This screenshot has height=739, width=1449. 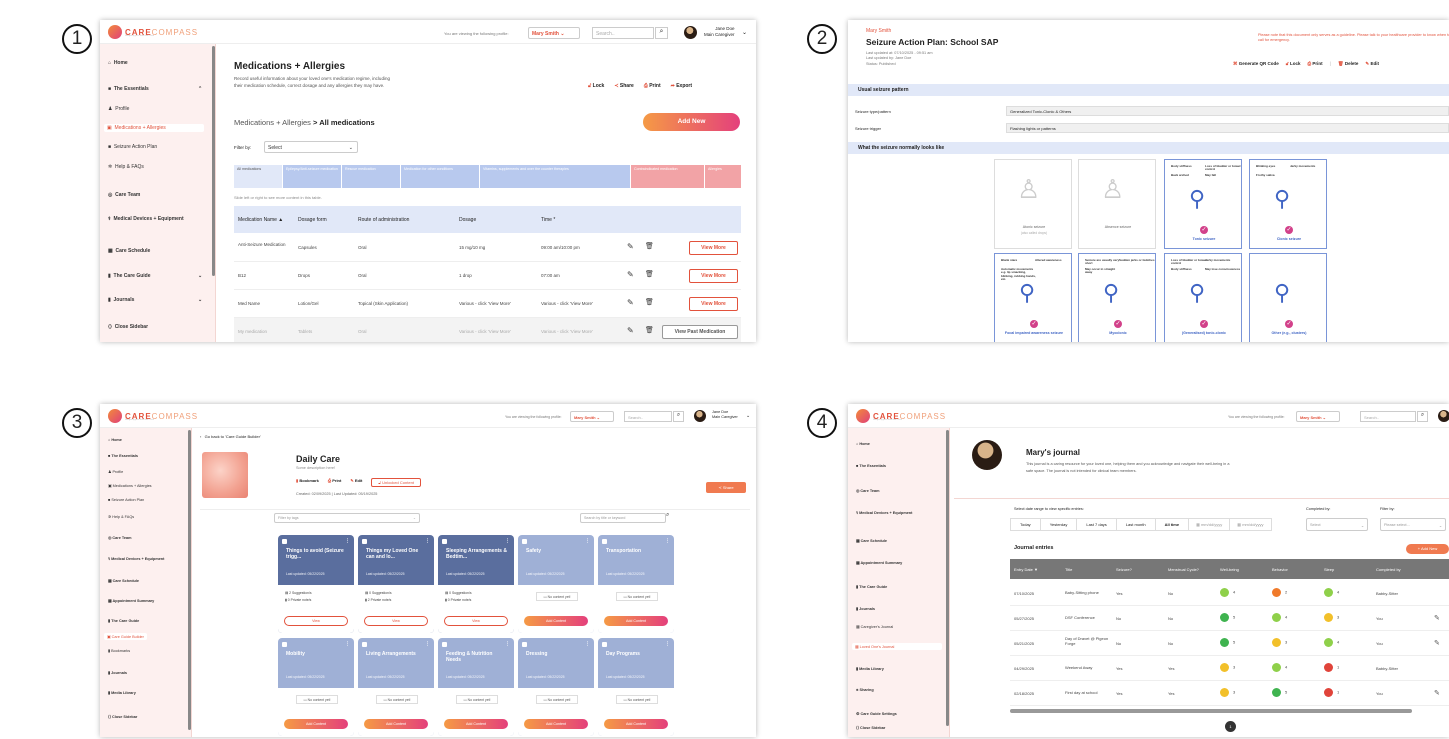 What do you see at coordinates (1026, 569) in the screenshot?
I see `column-header: Entry Date ▼` at bounding box center [1026, 569].